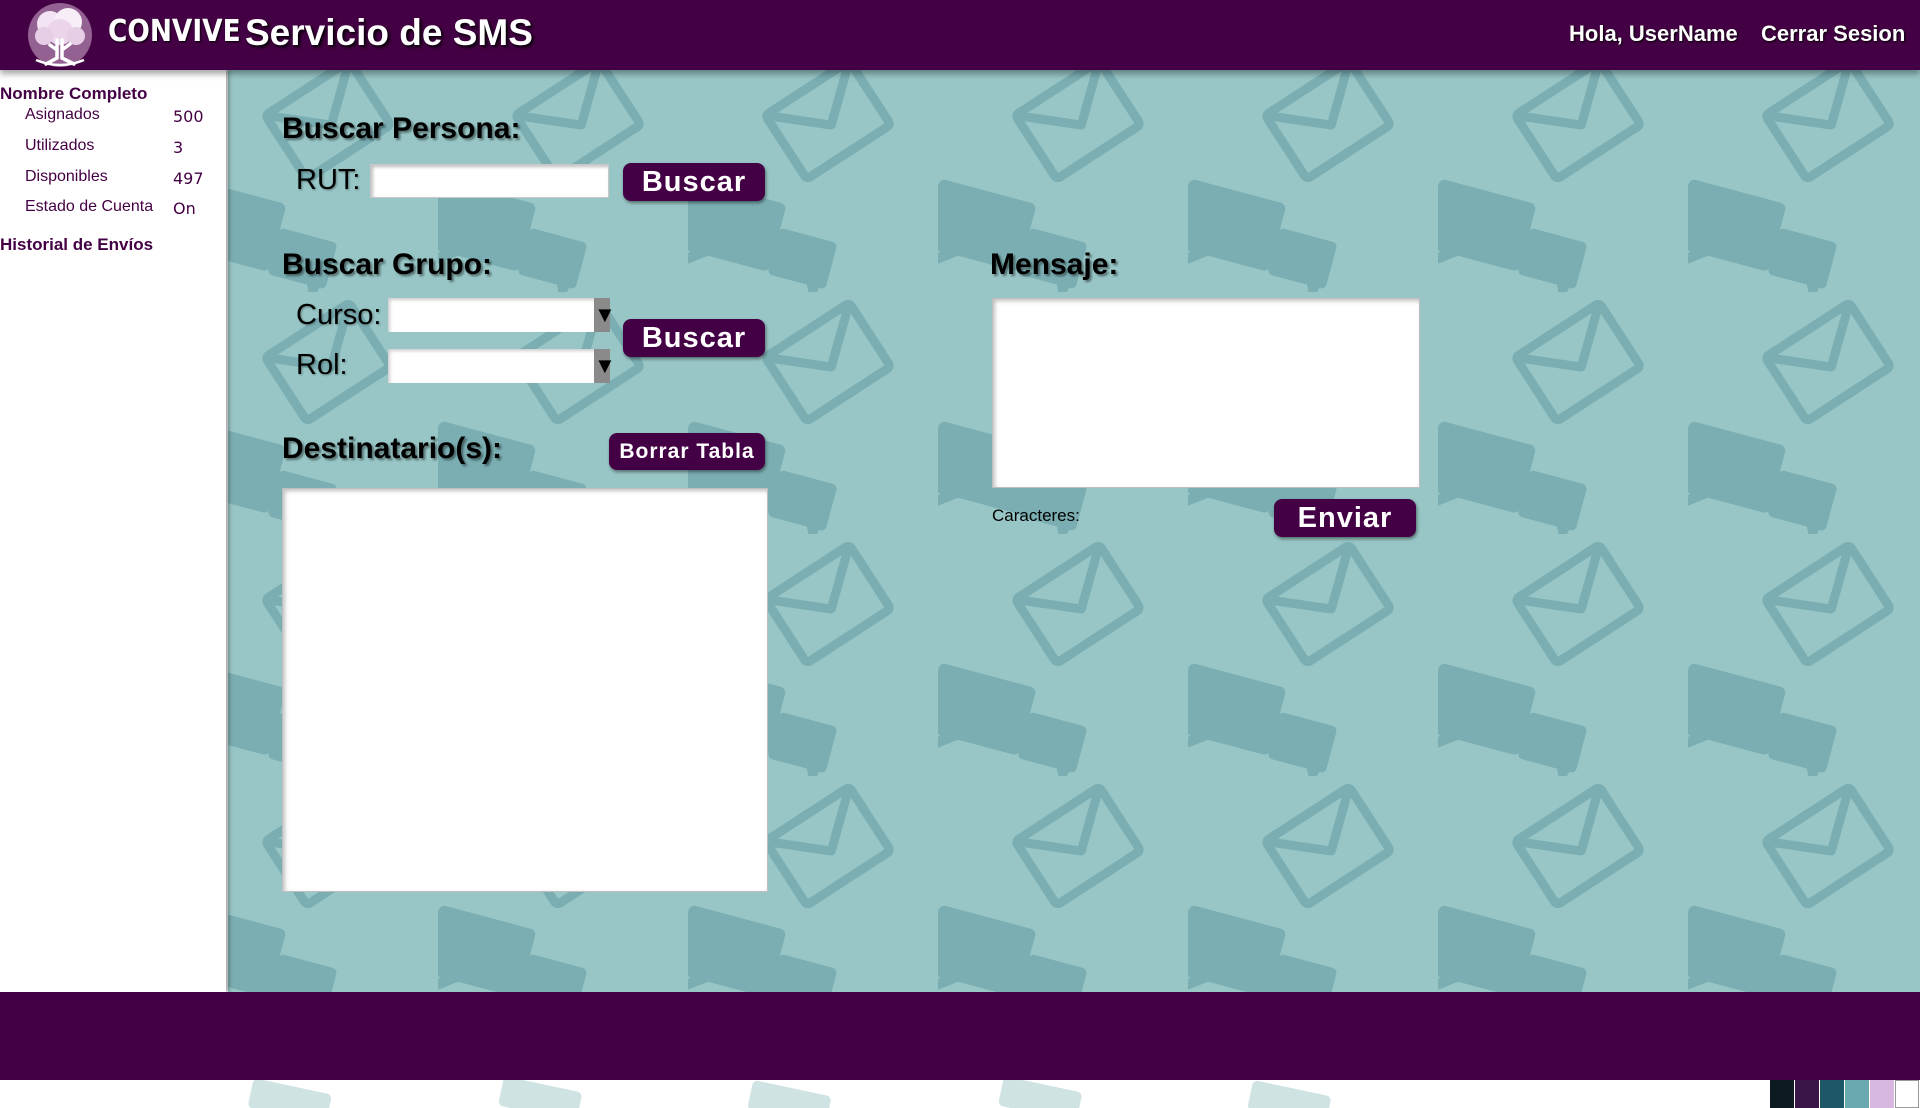 Image resolution: width=1920 pixels, height=1108 pixels. Describe the element at coordinates (387, 264) in the screenshot. I see `search-group-heading: Buscar Grupo:` at that location.